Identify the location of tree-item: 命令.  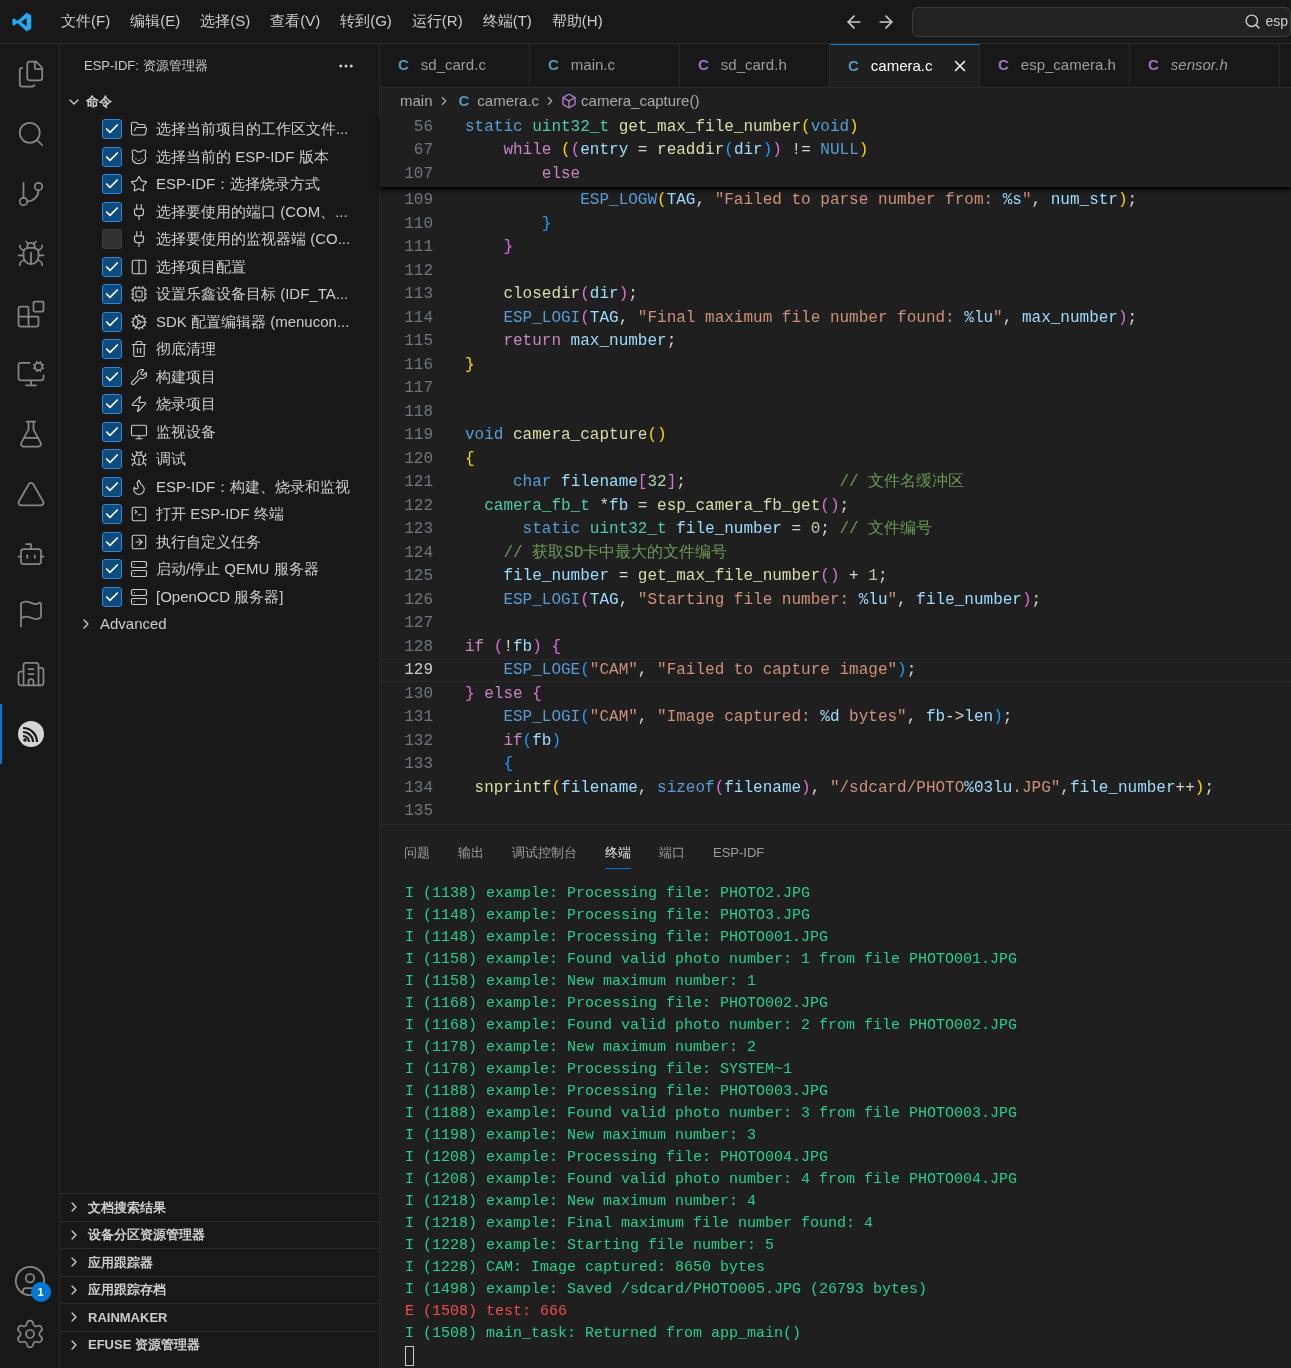
(219, 102).